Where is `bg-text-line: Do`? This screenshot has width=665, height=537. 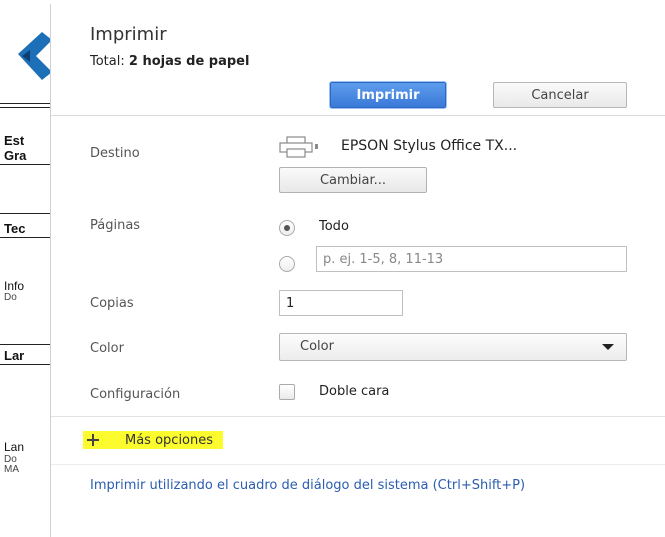
bg-text-line: Do is located at coordinates (10, 297).